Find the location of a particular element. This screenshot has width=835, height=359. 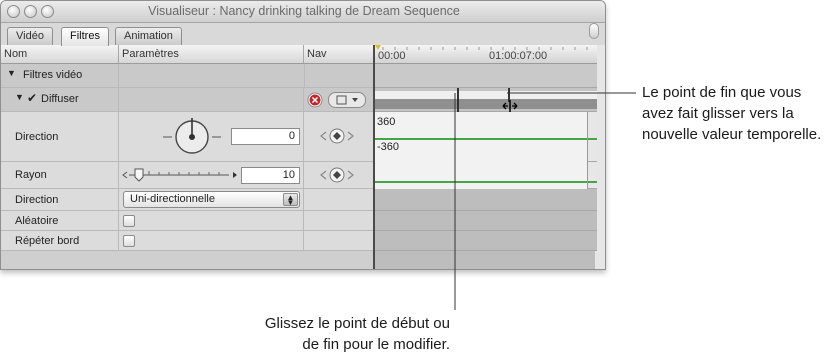

tab-filters: Filtres is located at coordinates (85, 36).